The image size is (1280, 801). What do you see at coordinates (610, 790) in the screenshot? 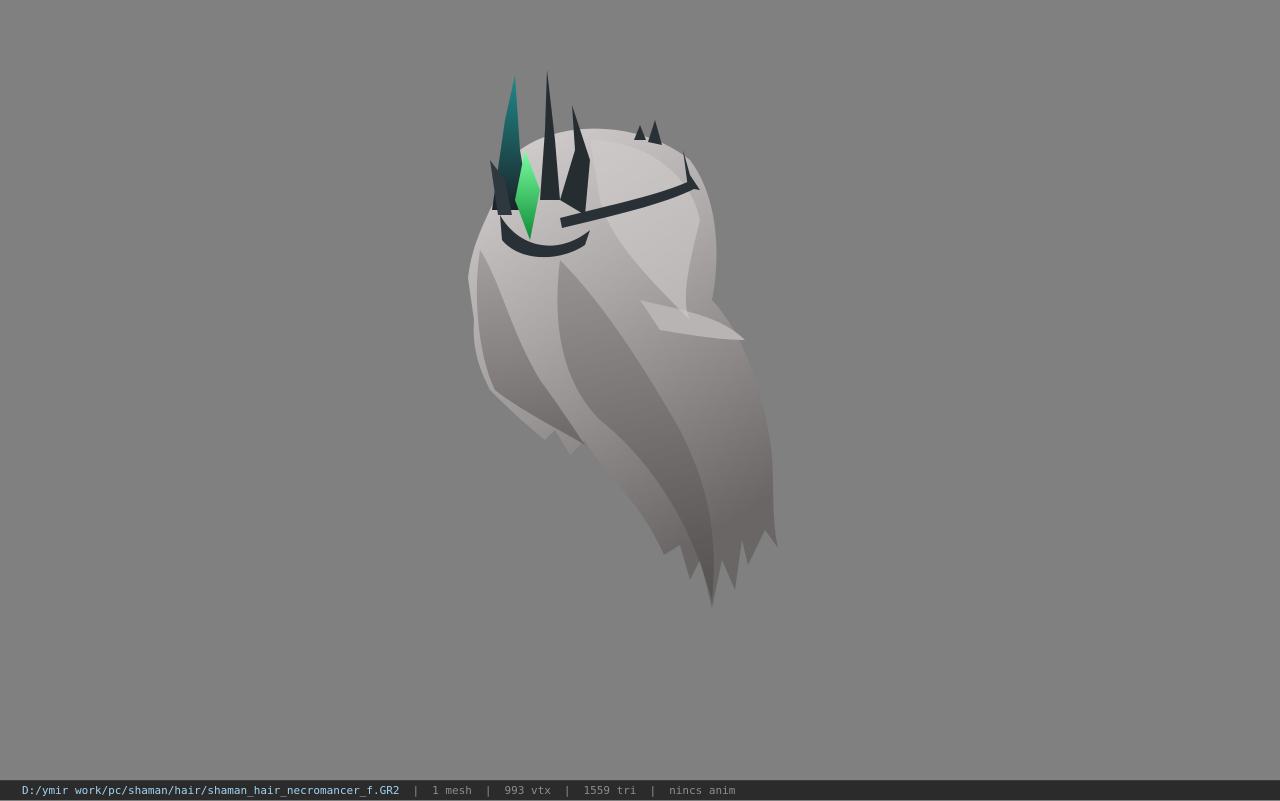
I see `triangle-count: 1559 tri` at bounding box center [610, 790].